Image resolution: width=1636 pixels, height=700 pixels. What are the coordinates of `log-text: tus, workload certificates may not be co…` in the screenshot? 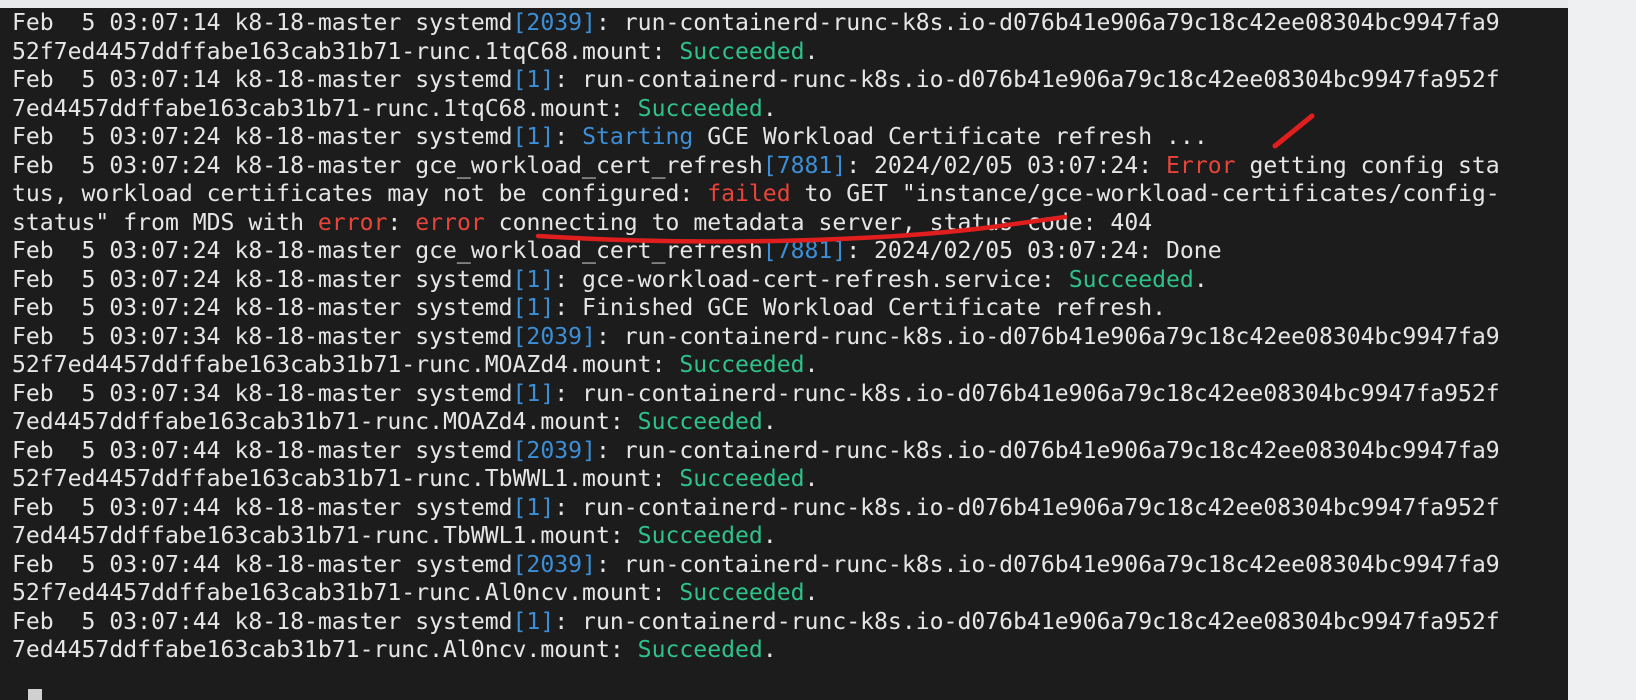 It's located at (360, 194).